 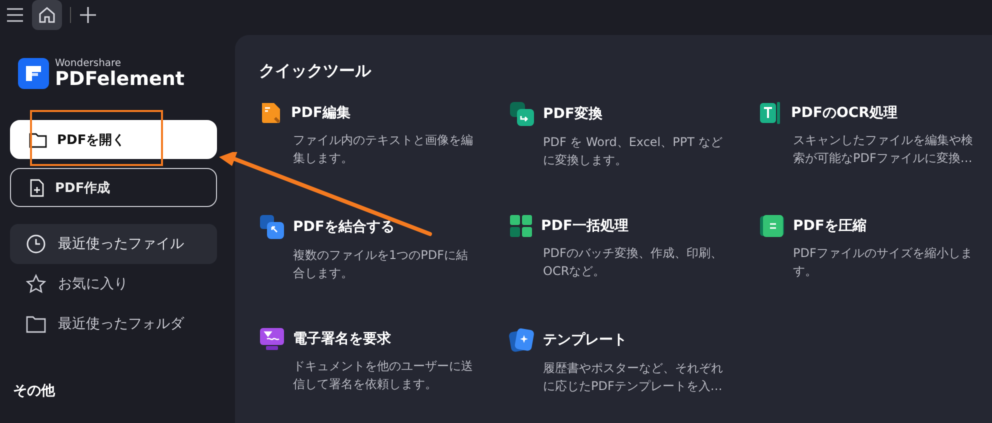 What do you see at coordinates (88, 15) in the screenshot?
I see `add-tab-icon` at bounding box center [88, 15].